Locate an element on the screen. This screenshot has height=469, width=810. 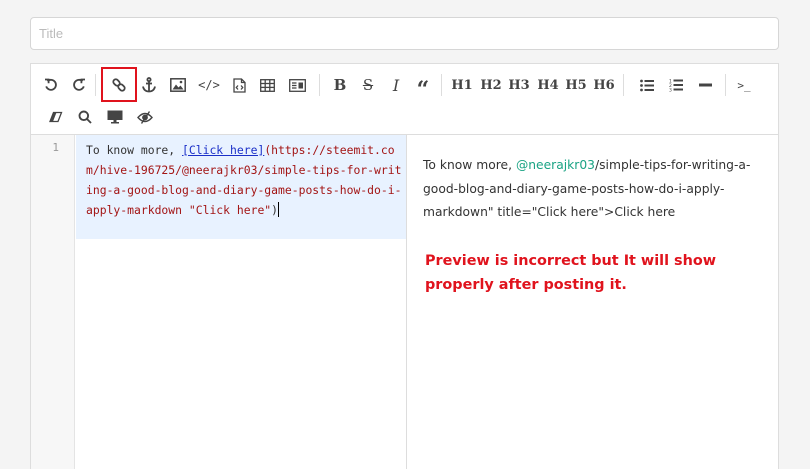
code-icon: </> is located at coordinates (209, 85).